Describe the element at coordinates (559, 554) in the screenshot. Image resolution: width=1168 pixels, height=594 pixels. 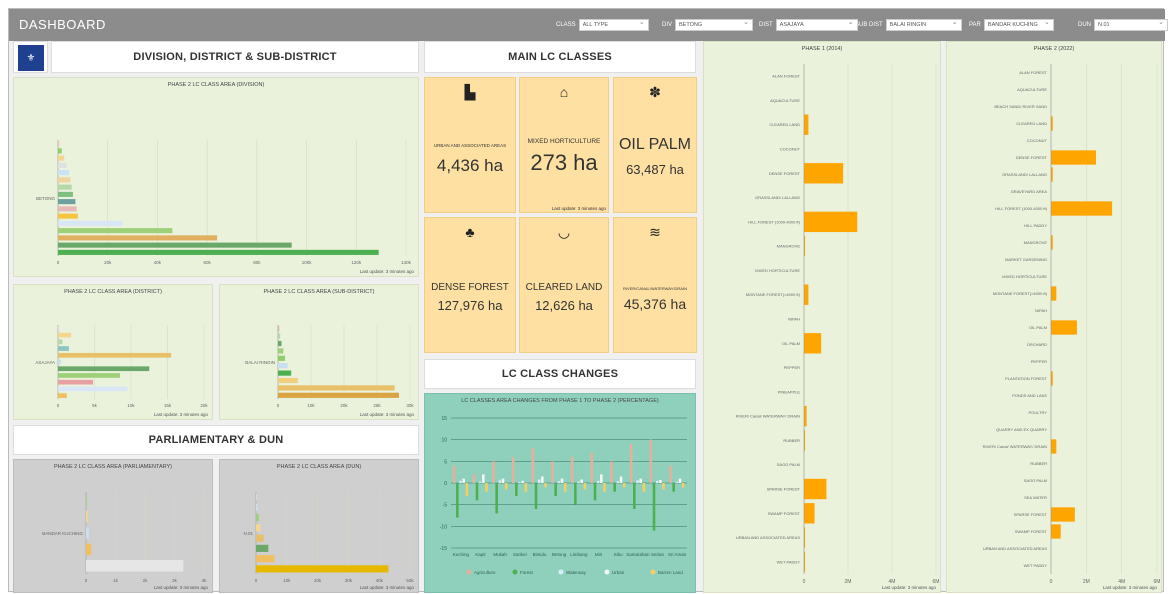
I see `tick-label: Betong` at that location.